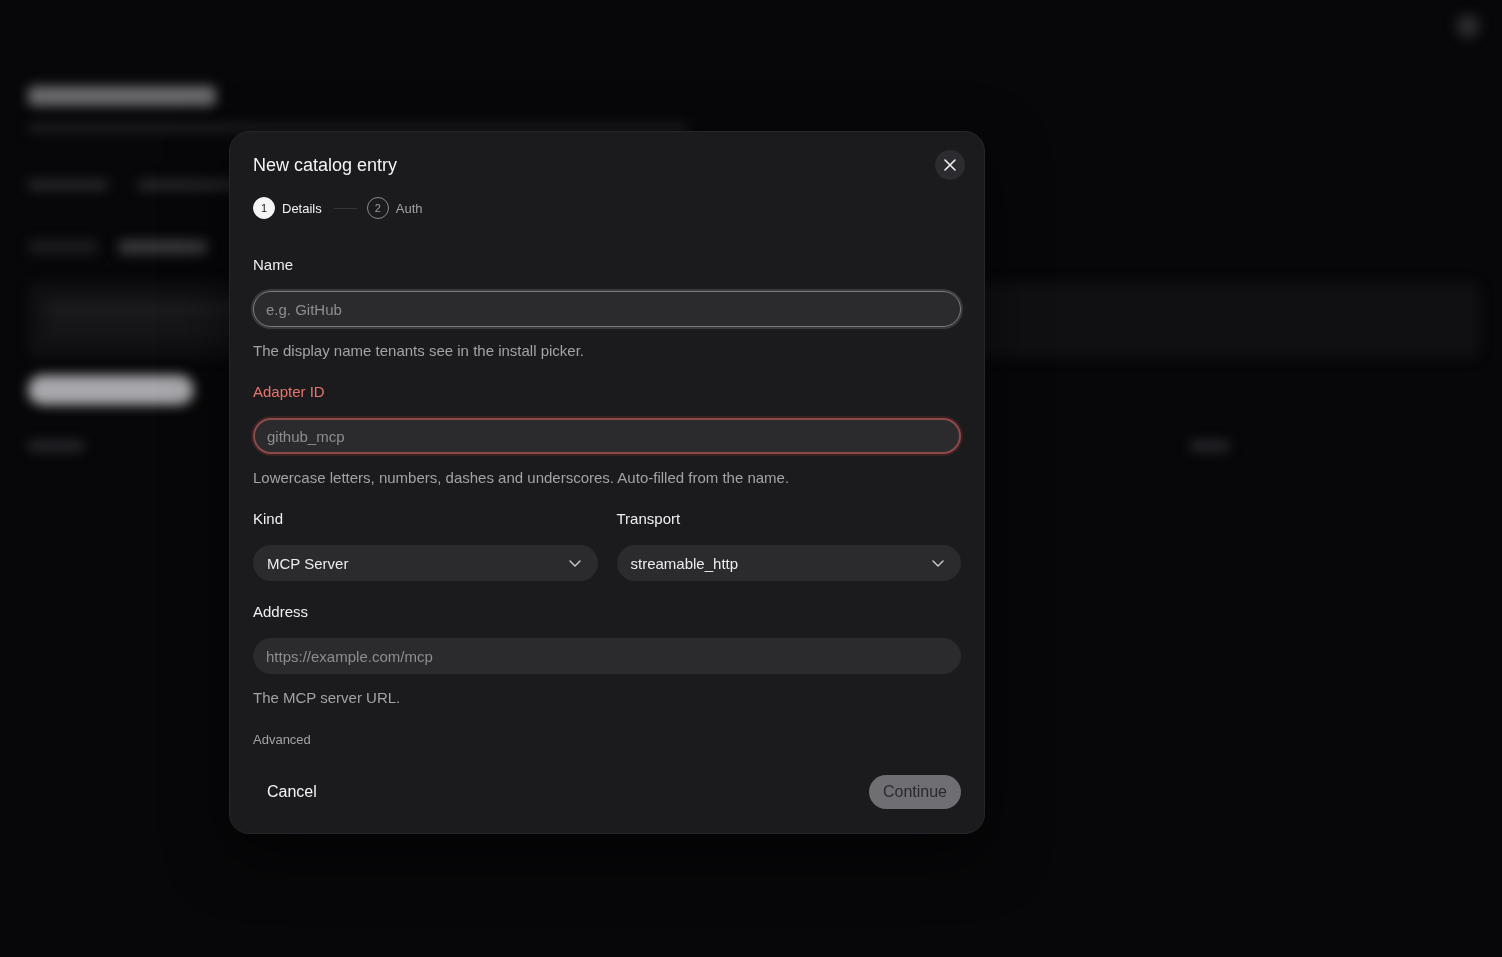  I want to click on step-label: Details, so click(302, 208).